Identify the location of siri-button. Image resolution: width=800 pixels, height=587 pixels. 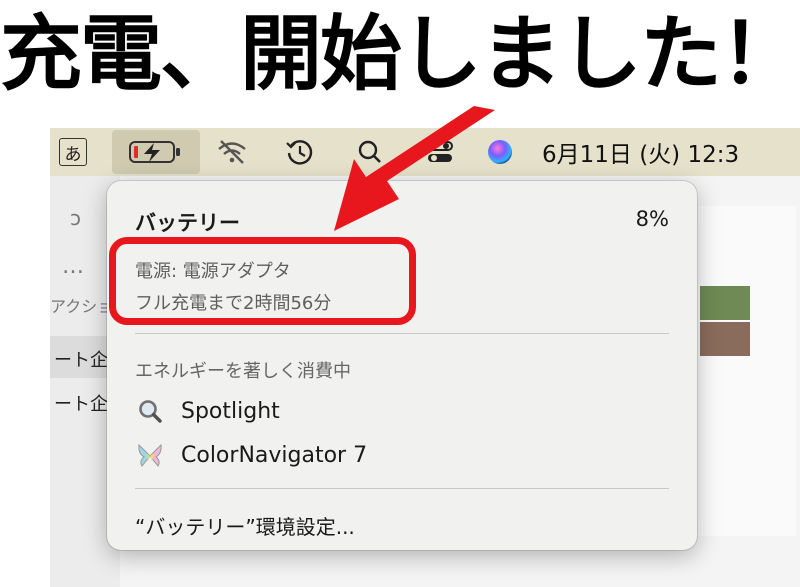
(500, 152).